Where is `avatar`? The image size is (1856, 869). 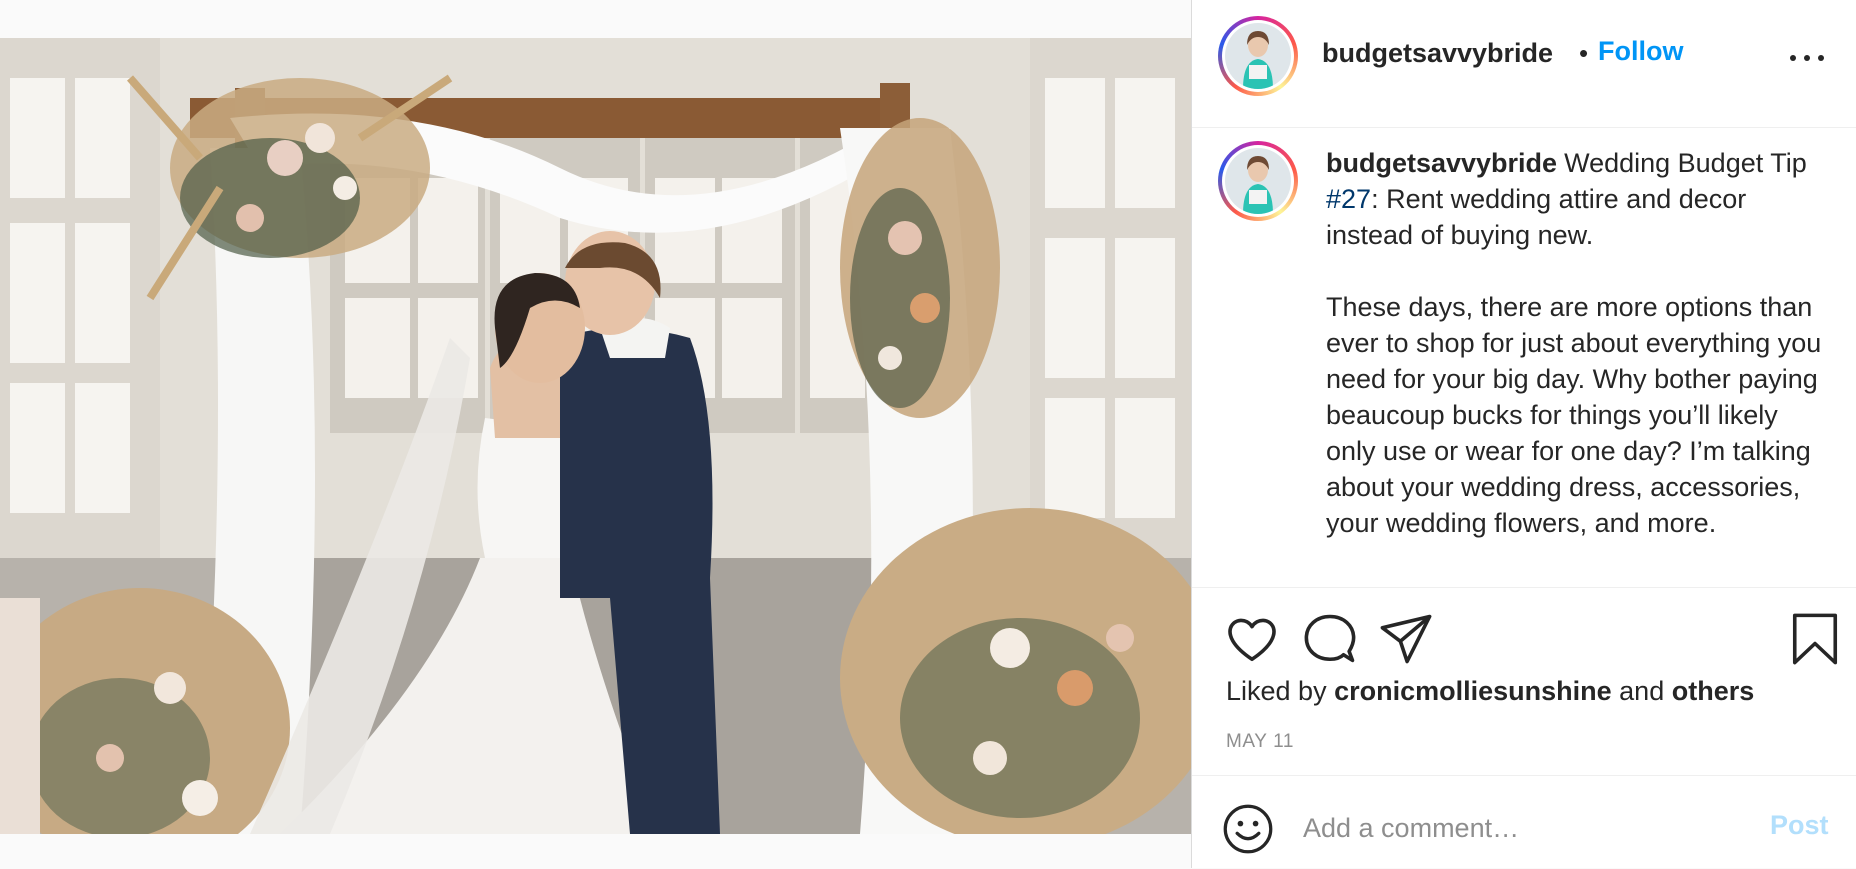
avatar is located at coordinates (1258, 56).